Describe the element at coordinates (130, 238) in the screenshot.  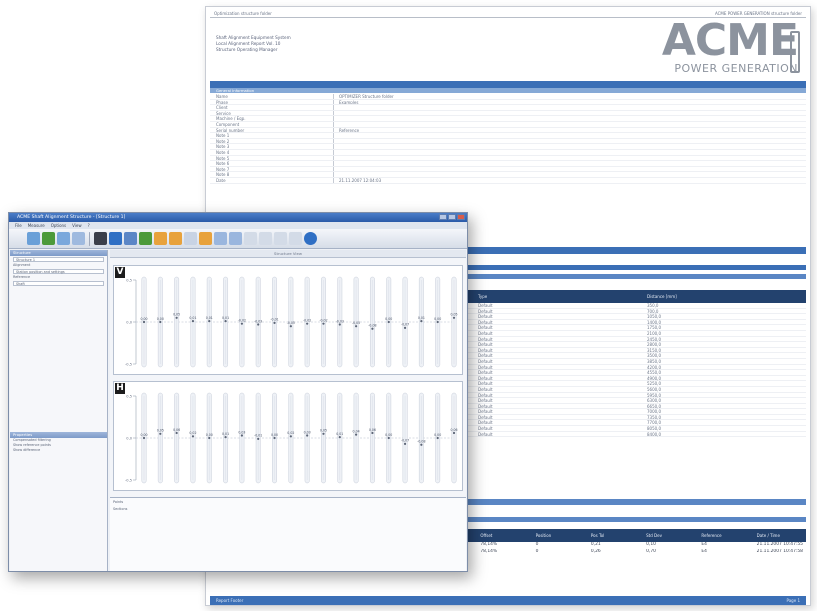
I see `measure-icon` at that location.